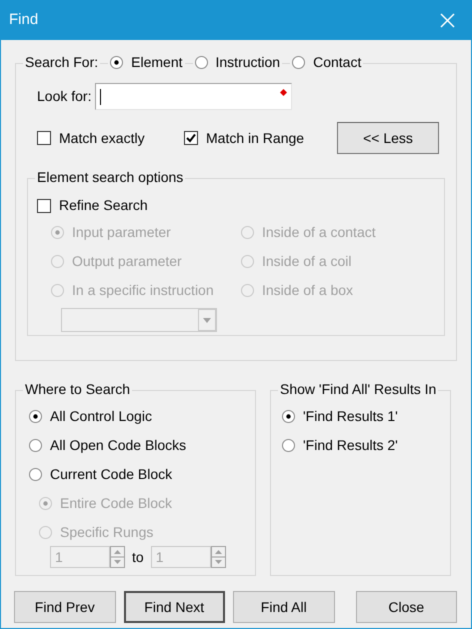 This screenshot has height=629, width=472. I want to click on option-label: Specific Rungs, so click(107, 532).